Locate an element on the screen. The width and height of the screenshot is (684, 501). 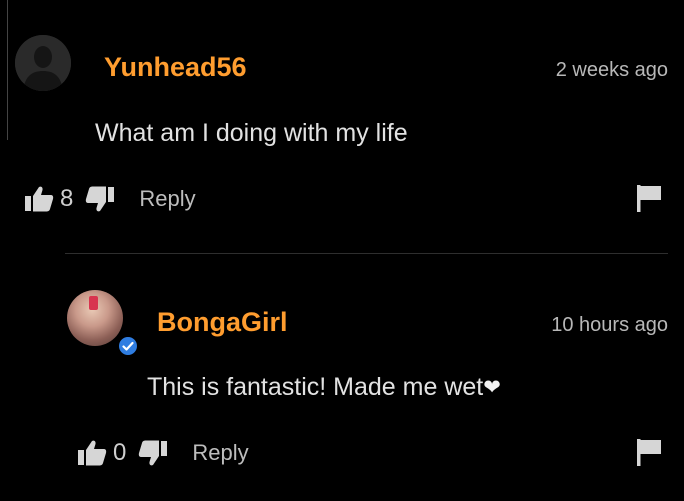
verified-icon is located at coordinates (128, 346).